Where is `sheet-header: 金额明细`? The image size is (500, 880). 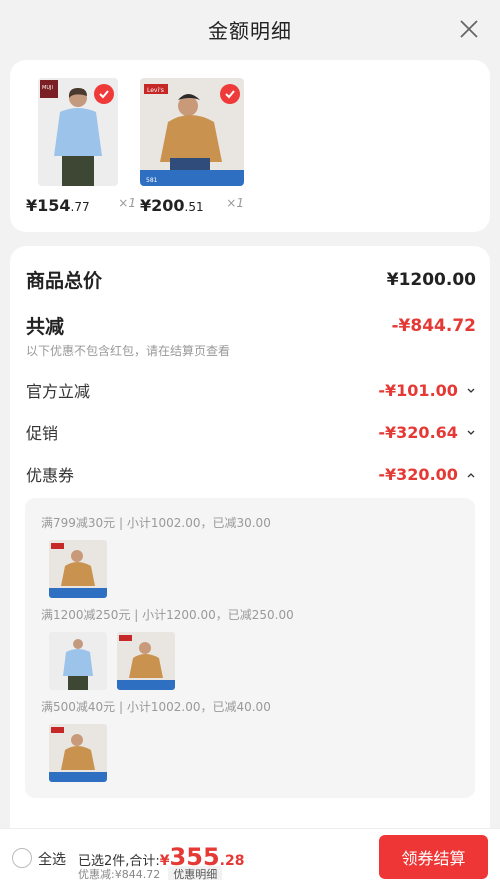
sheet-header: 金额明细 is located at coordinates (250, 29).